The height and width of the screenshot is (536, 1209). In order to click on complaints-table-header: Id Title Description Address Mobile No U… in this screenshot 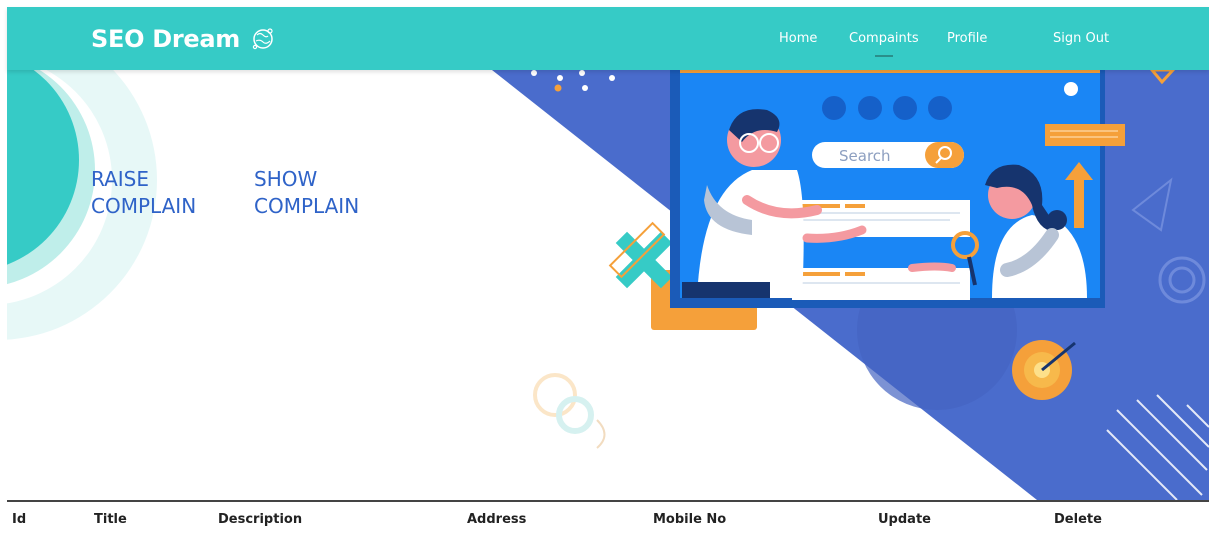, I will do `click(608, 518)`.